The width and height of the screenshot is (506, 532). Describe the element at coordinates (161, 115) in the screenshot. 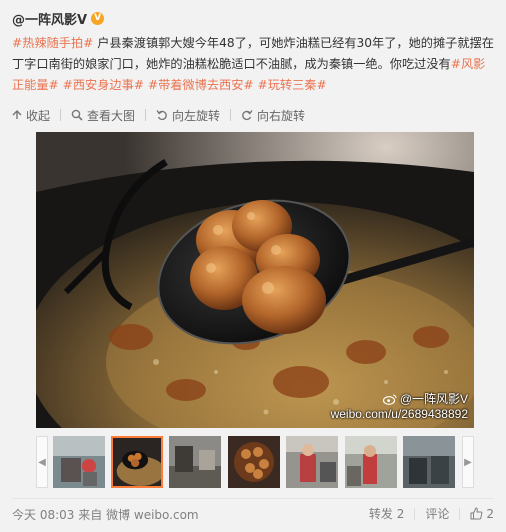

I see `rotate-left-icon` at that location.